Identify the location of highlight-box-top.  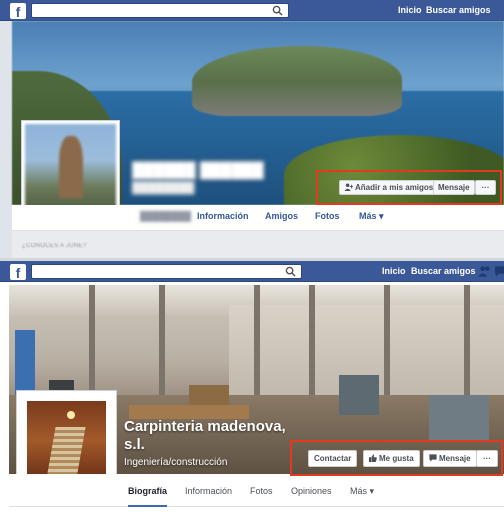
(409, 187).